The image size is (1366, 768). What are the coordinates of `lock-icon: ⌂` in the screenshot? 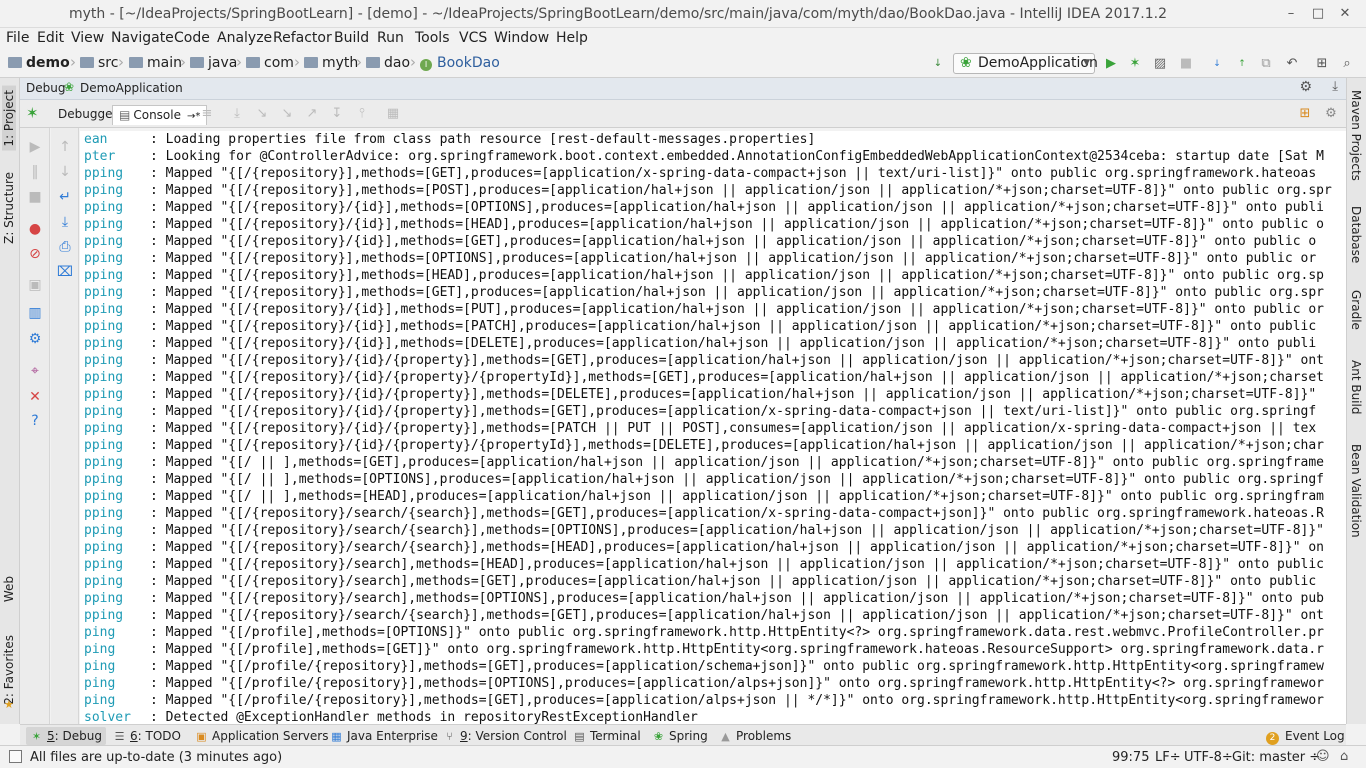 It's located at (1344, 756).